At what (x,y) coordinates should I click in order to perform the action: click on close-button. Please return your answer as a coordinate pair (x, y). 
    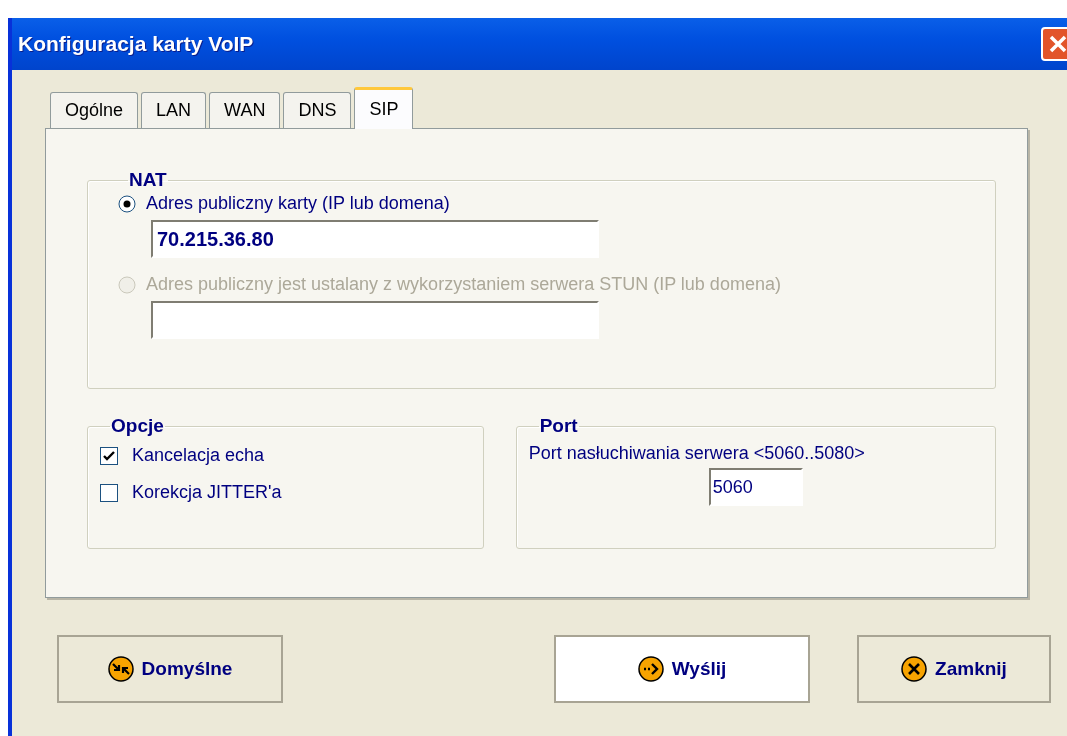
    Looking at the image, I should click on (1054, 44).